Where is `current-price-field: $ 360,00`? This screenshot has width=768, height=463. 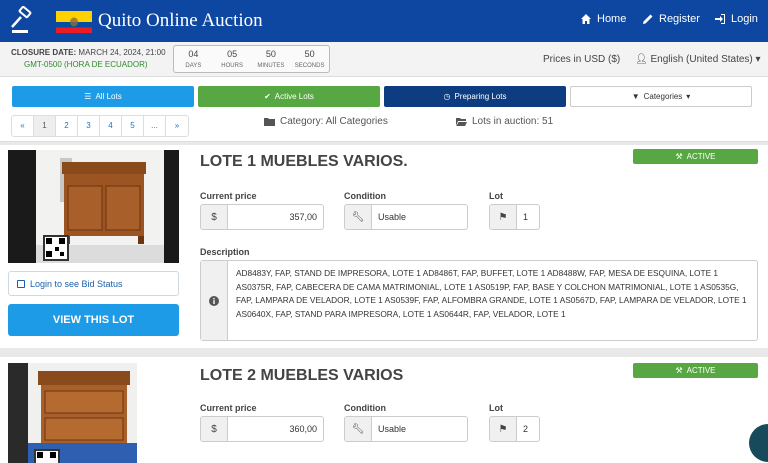 current-price-field: $ 360,00 is located at coordinates (262, 429).